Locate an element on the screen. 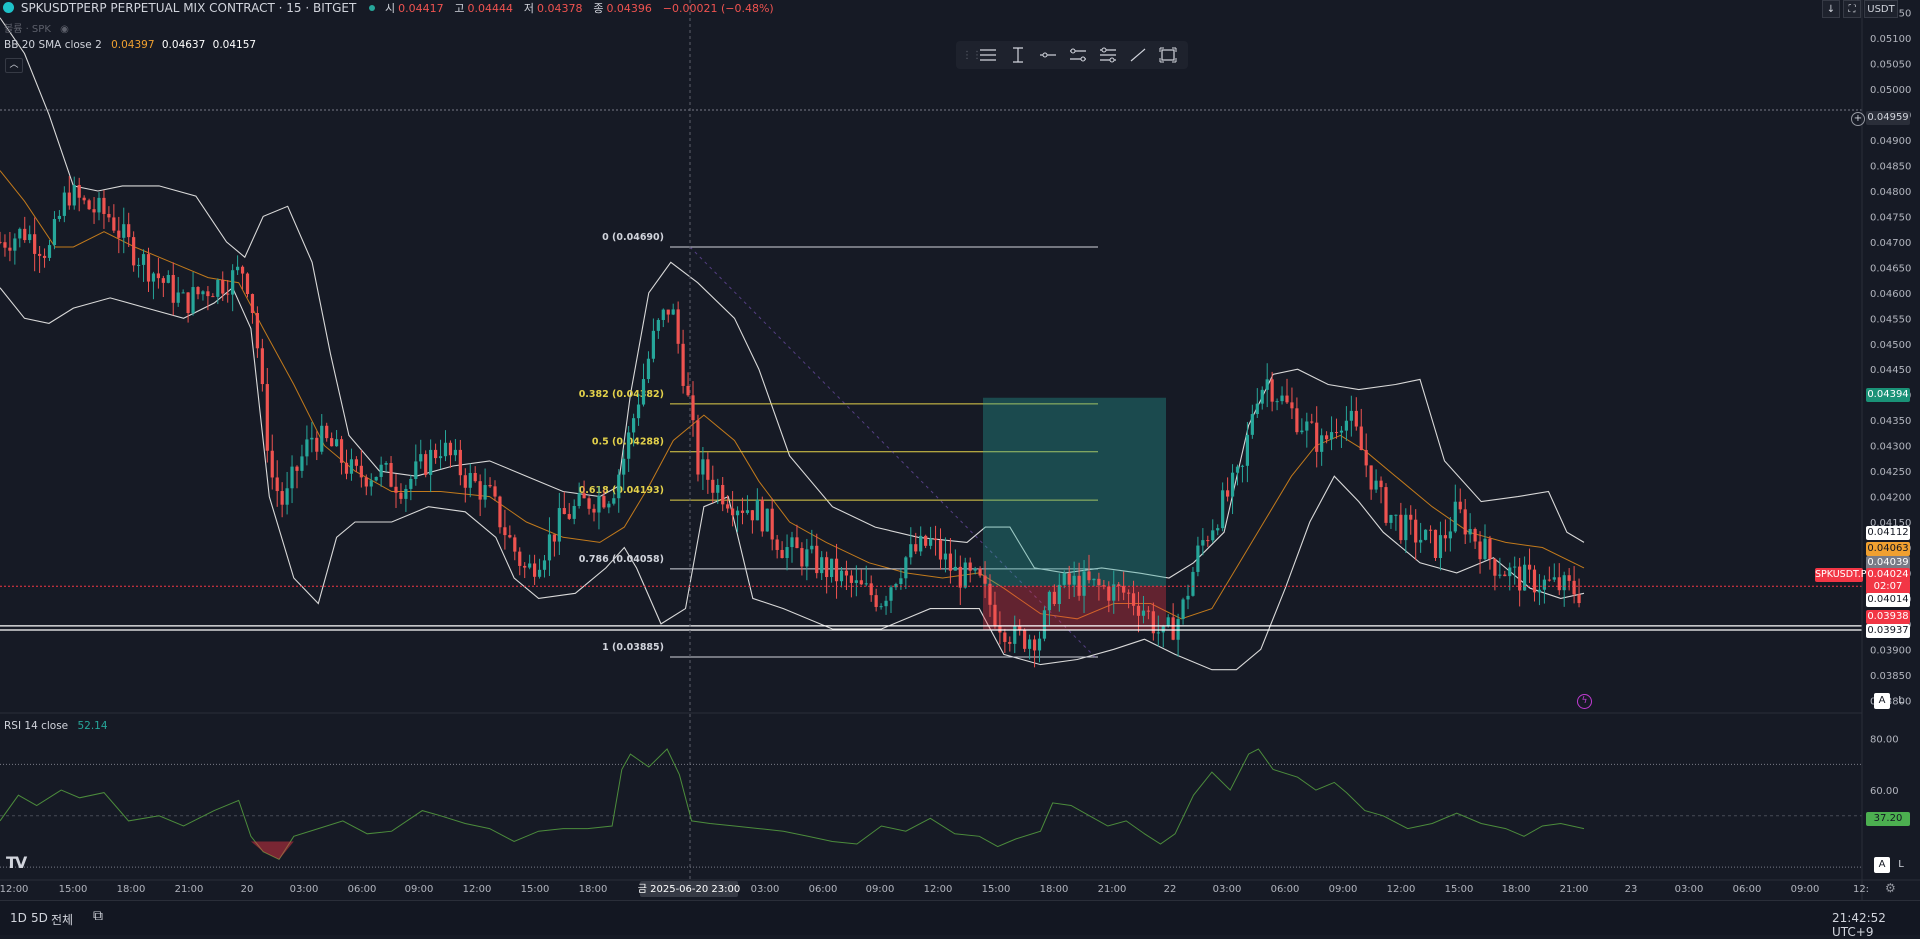 Image resolution: width=1920 pixels, height=939 pixels. trend-line-icon is located at coordinates (1138, 55).